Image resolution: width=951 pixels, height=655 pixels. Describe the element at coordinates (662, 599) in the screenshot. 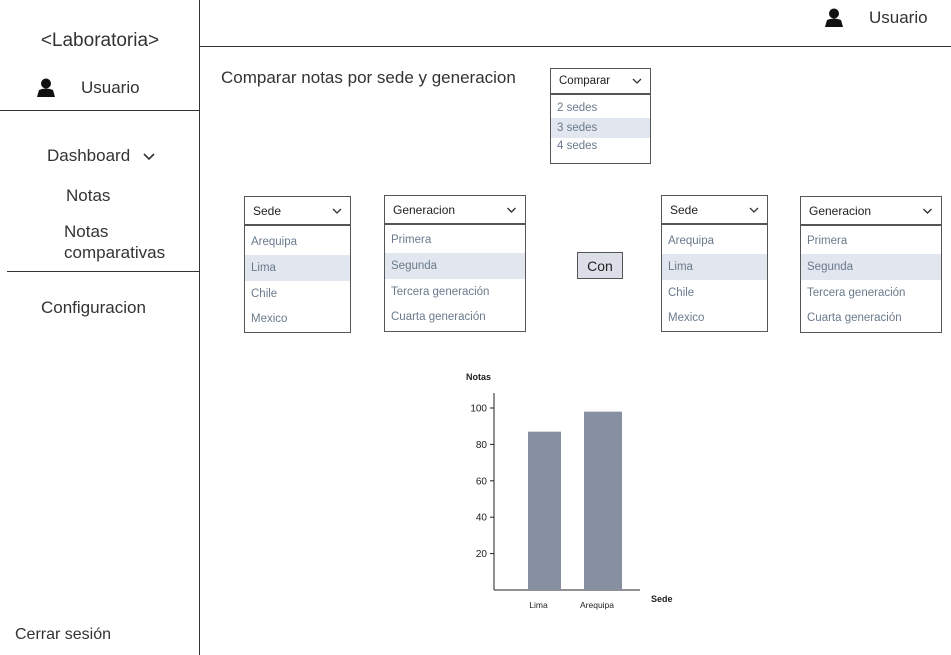

I see `x-axis-label: Sede` at that location.